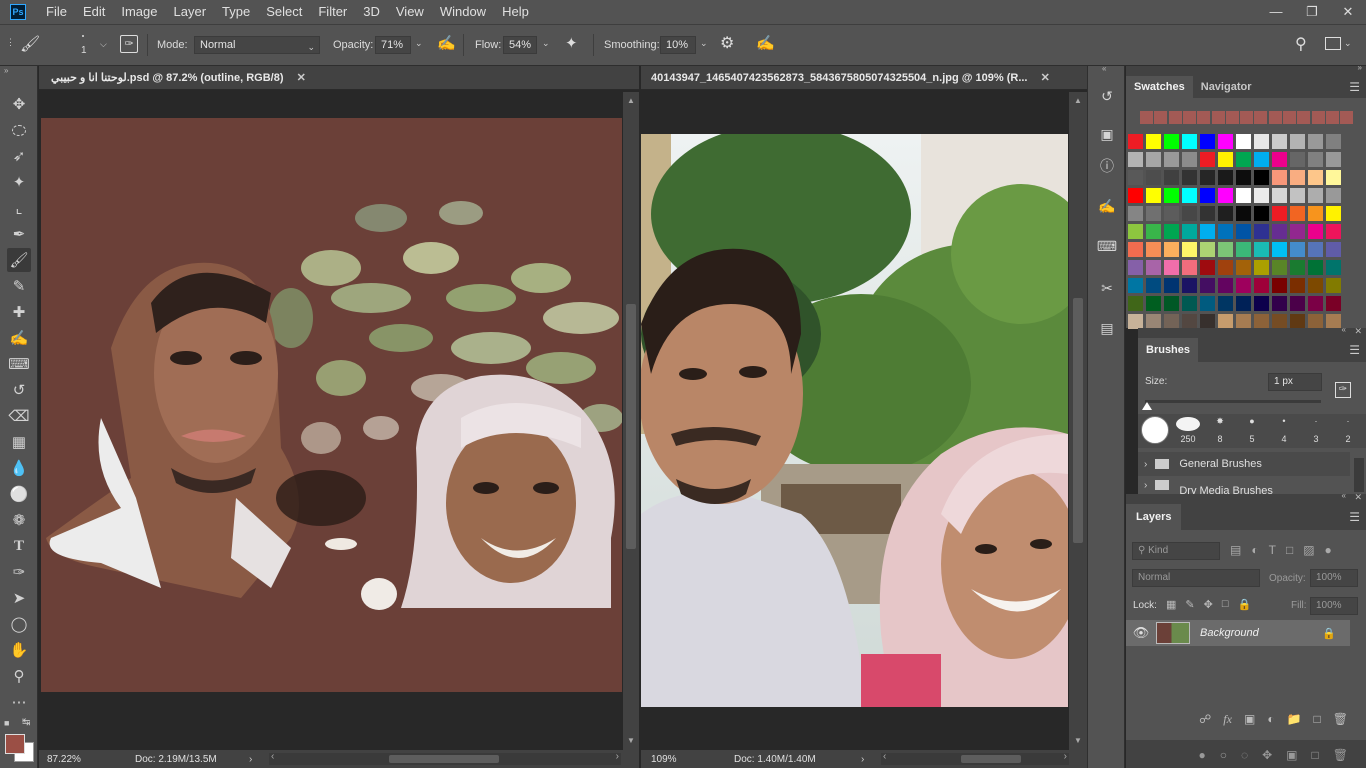 The height and width of the screenshot is (768, 1366). I want to click on mode-select: Normal ⌄, so click(257, 45).